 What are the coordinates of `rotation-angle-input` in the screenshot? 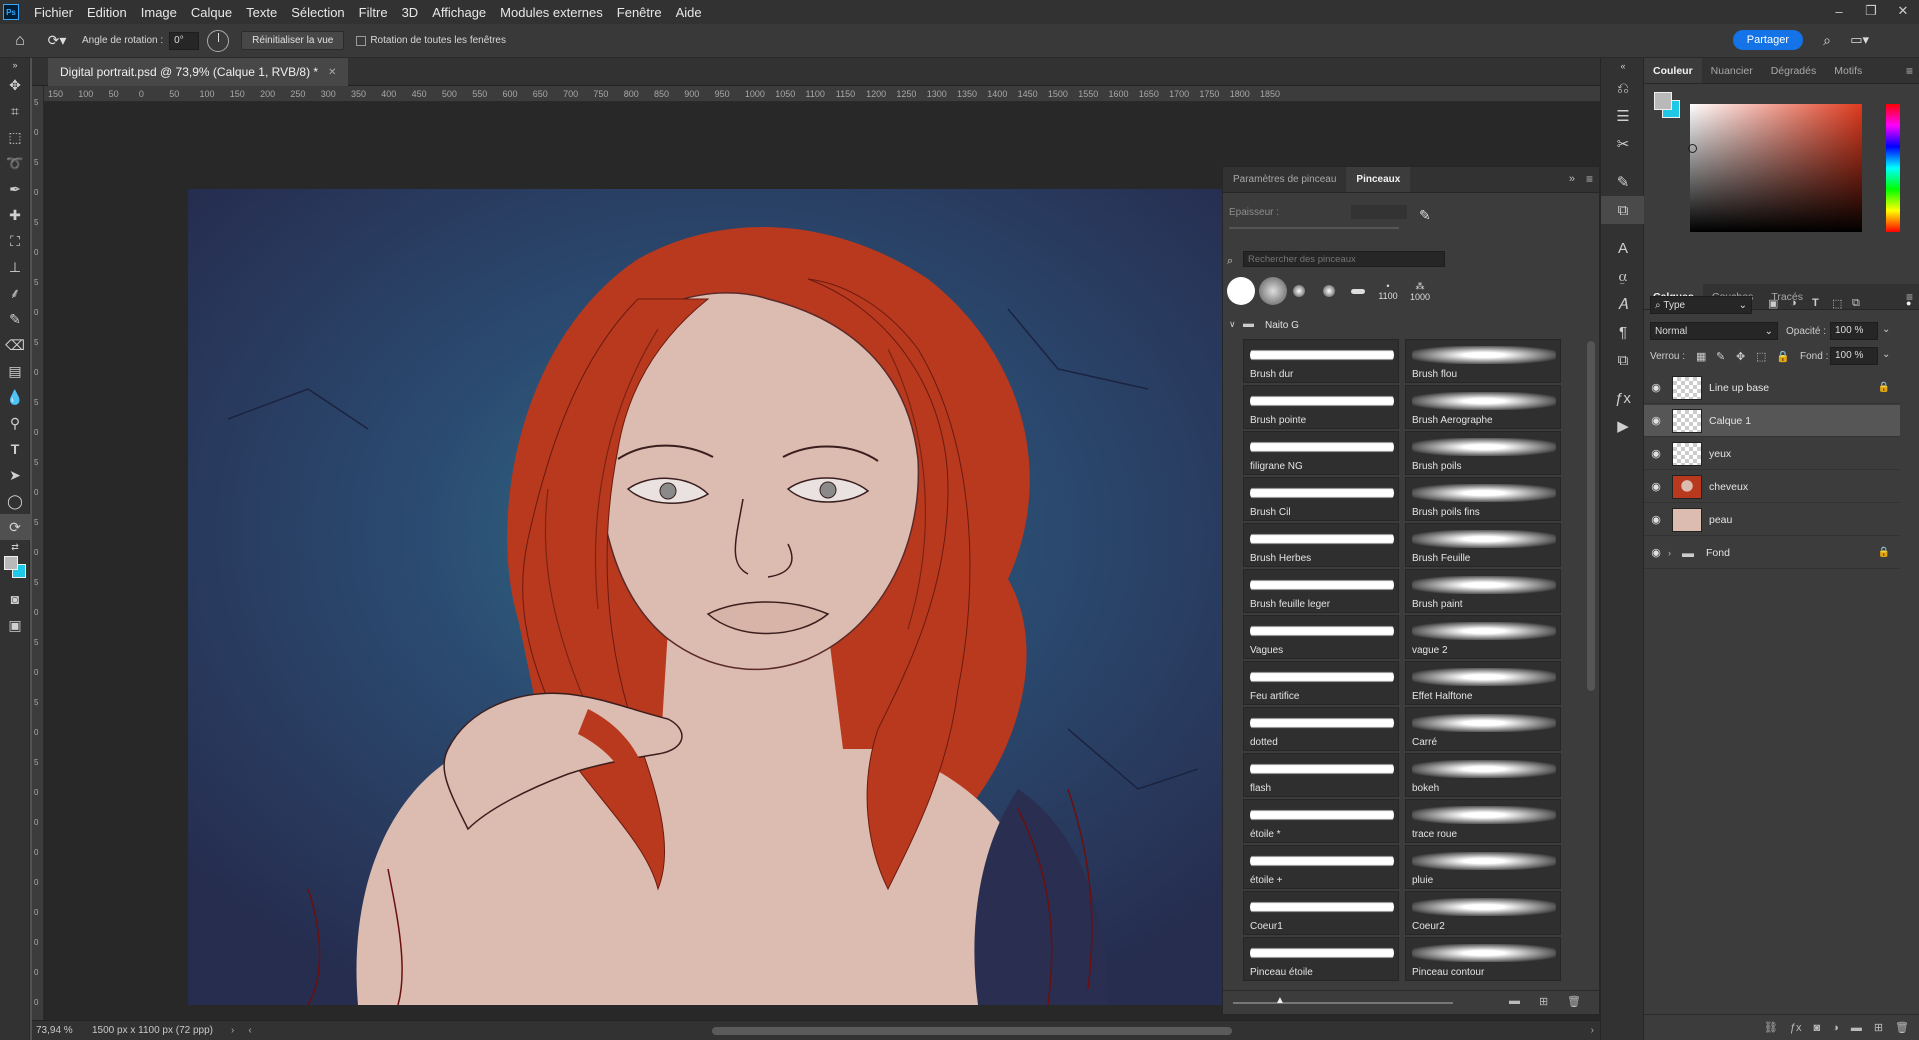 It's located at (184, 40).